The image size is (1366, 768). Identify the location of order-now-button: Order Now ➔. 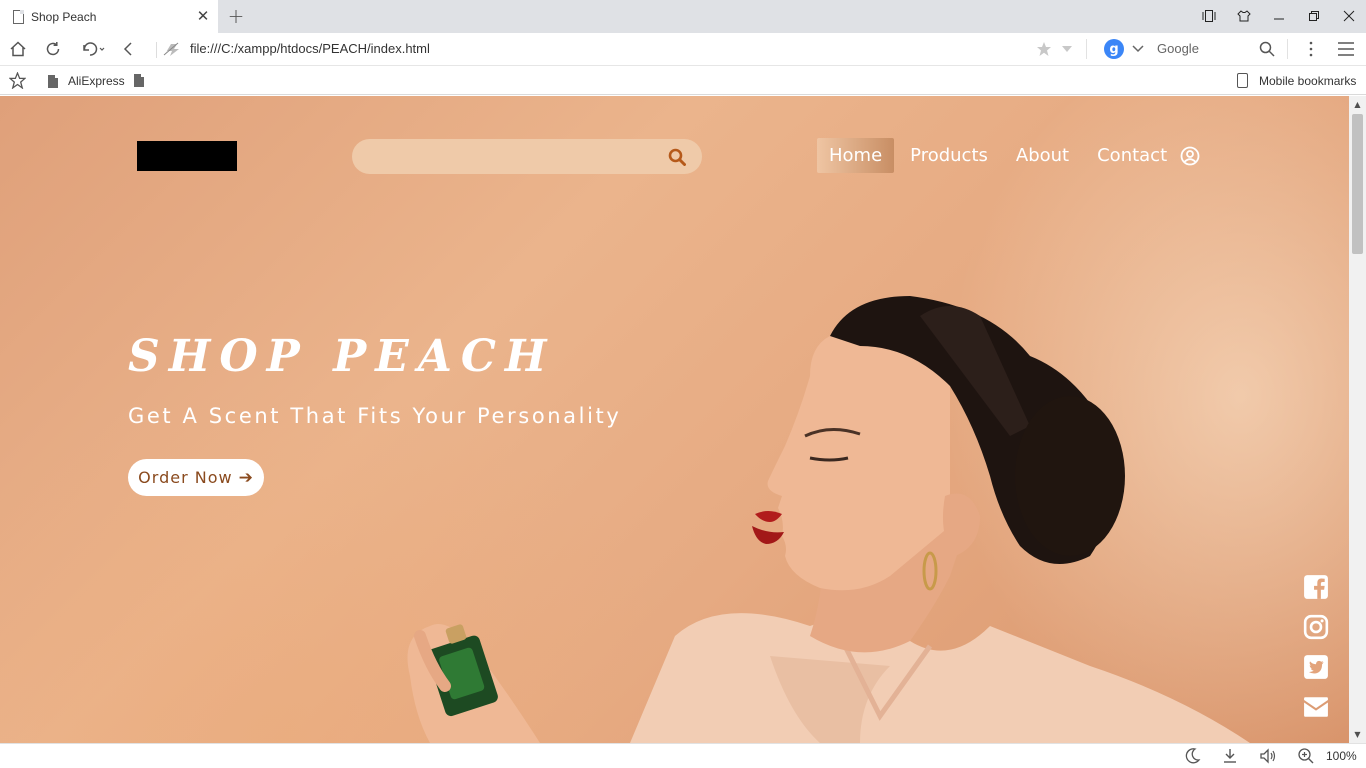
(196, 477).